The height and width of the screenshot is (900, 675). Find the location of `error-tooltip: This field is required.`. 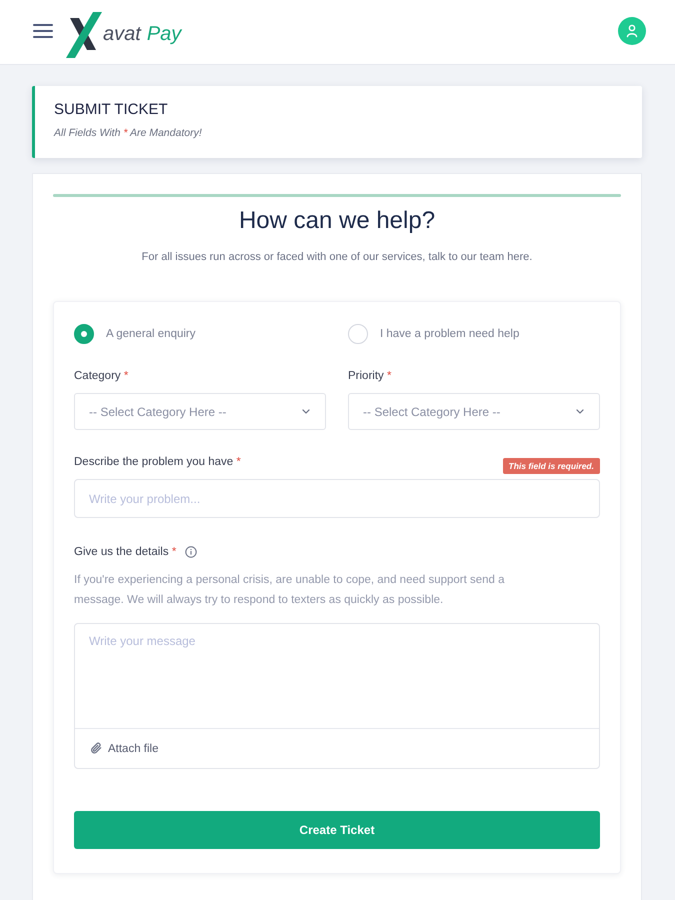

error-tooltip: This field is required. is located at coordinates (551, 466).